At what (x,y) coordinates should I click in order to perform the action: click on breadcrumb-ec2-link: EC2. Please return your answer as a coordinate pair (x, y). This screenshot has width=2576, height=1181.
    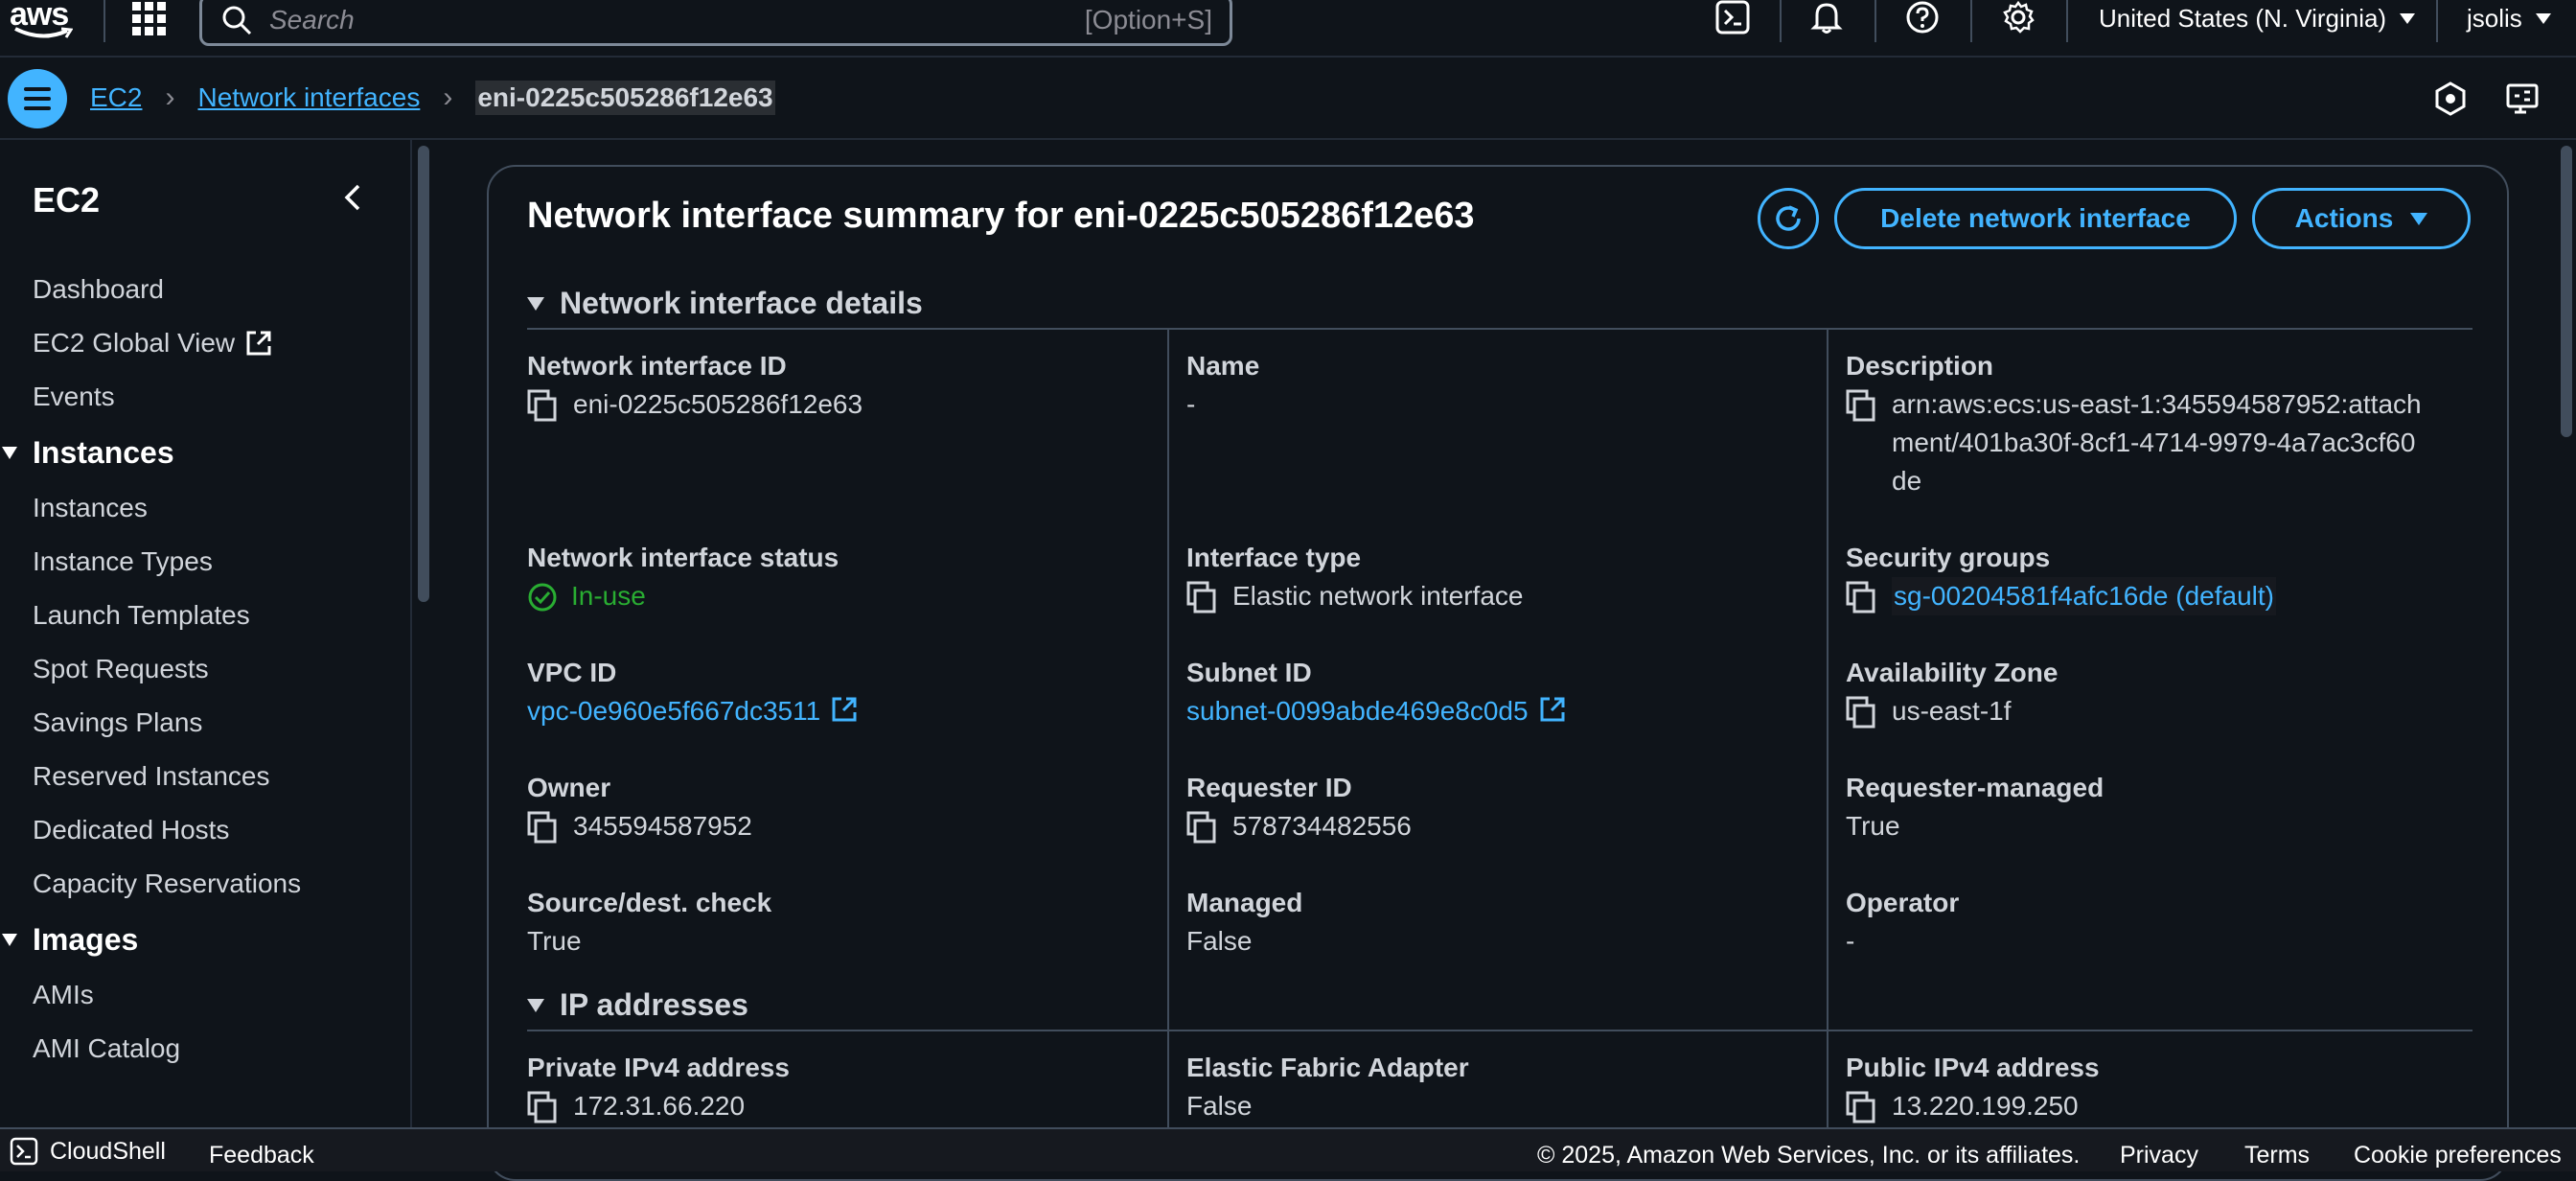
    Looking at the image, I should click on (116, 97).